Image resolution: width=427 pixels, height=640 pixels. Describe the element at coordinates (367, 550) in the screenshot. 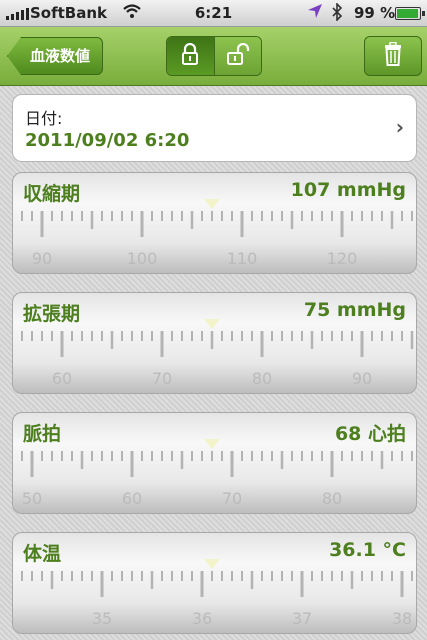

I see `temperature-value: 36.1 °C` at that location.